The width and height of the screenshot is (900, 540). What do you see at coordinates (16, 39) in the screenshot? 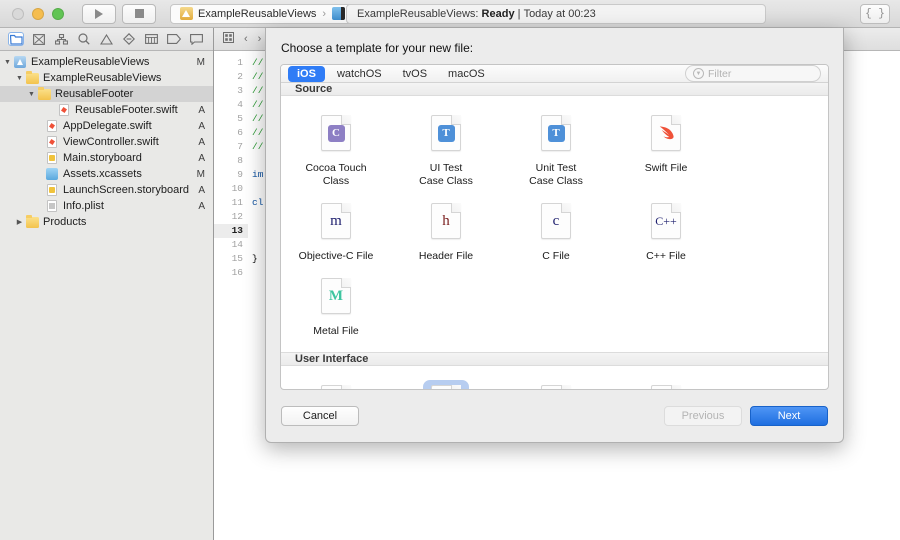
I see `project-navigator-icon` at bounding box center [16, 39].